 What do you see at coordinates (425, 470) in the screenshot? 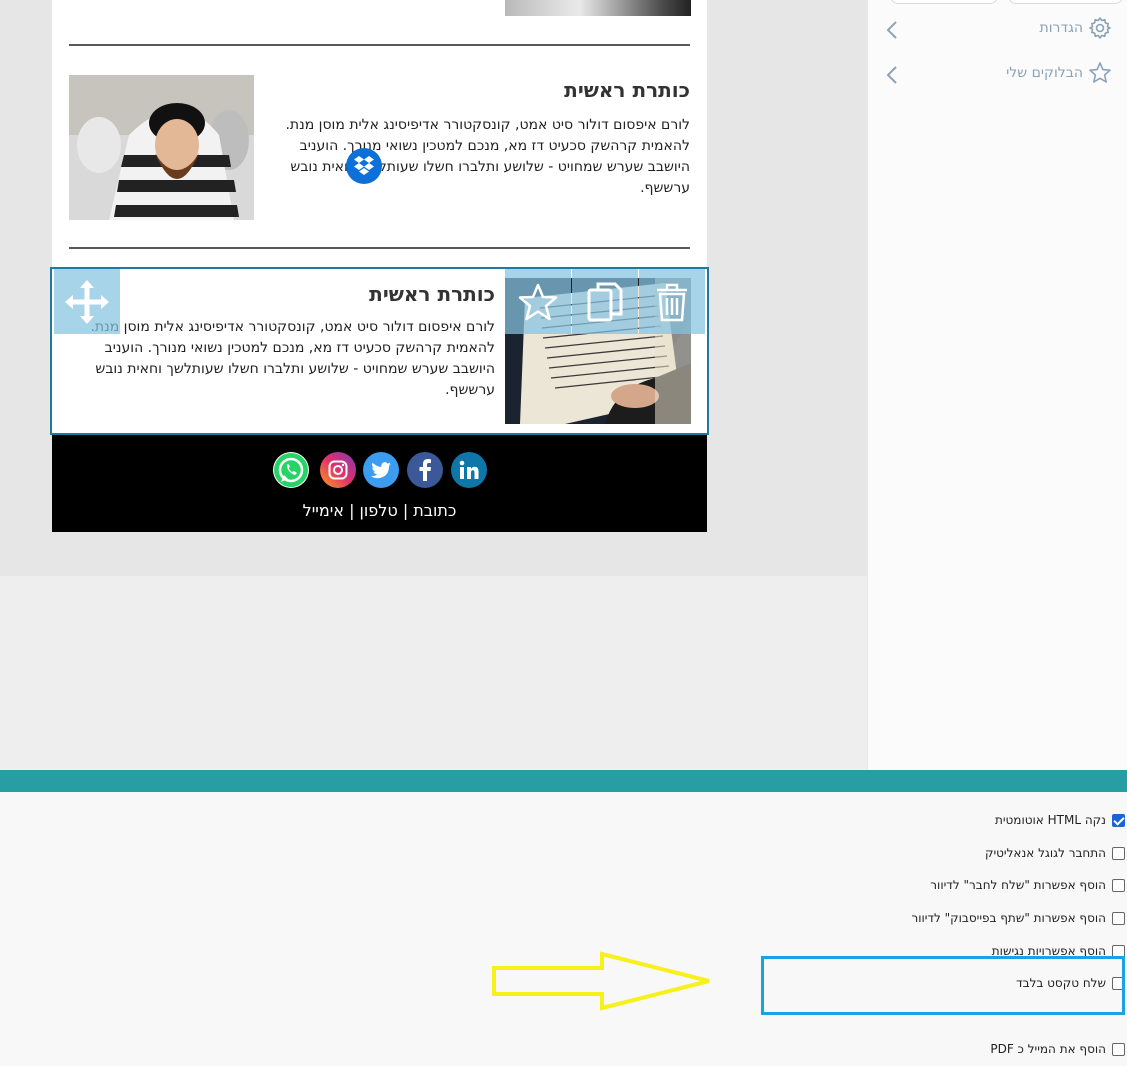
I see `facebook-icon` at bounding box center [425, 470].